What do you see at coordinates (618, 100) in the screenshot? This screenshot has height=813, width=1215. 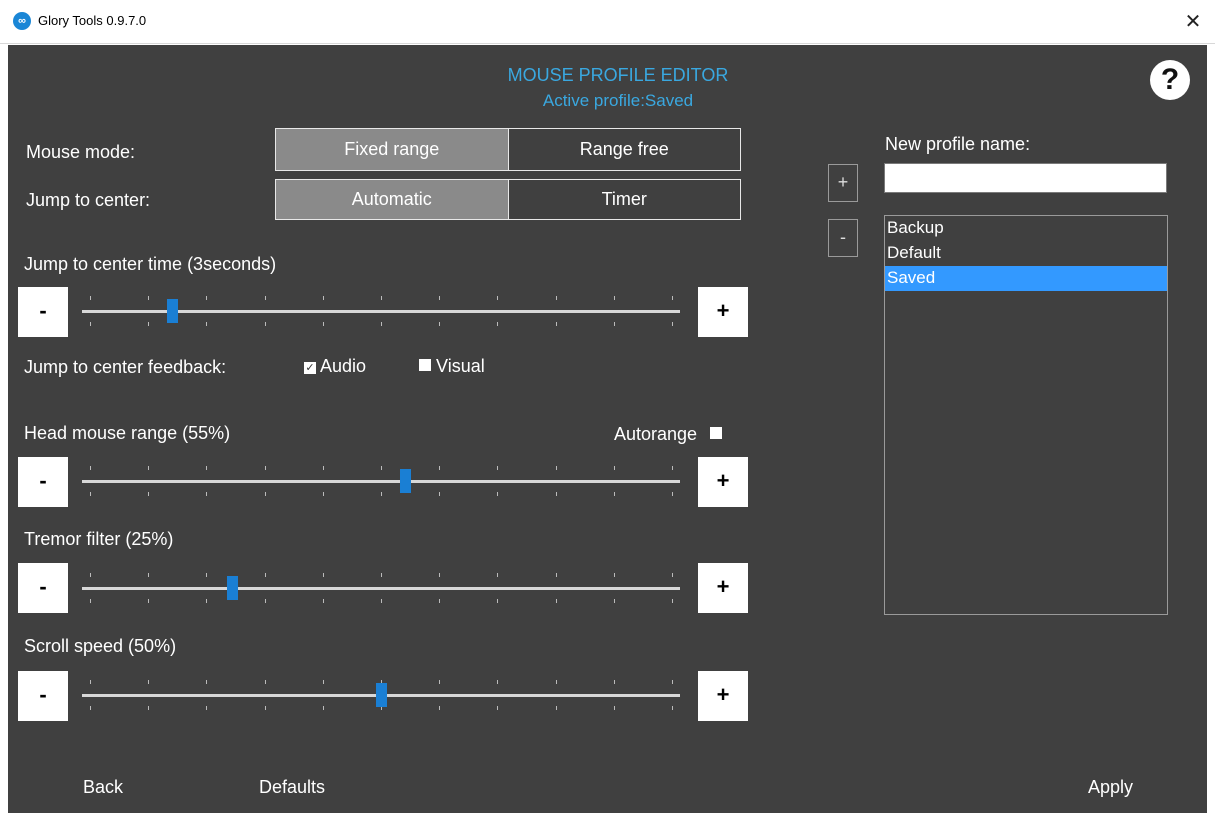 I see `active-profile-label: Active profile:Saved` at bounding box center [618, 100].